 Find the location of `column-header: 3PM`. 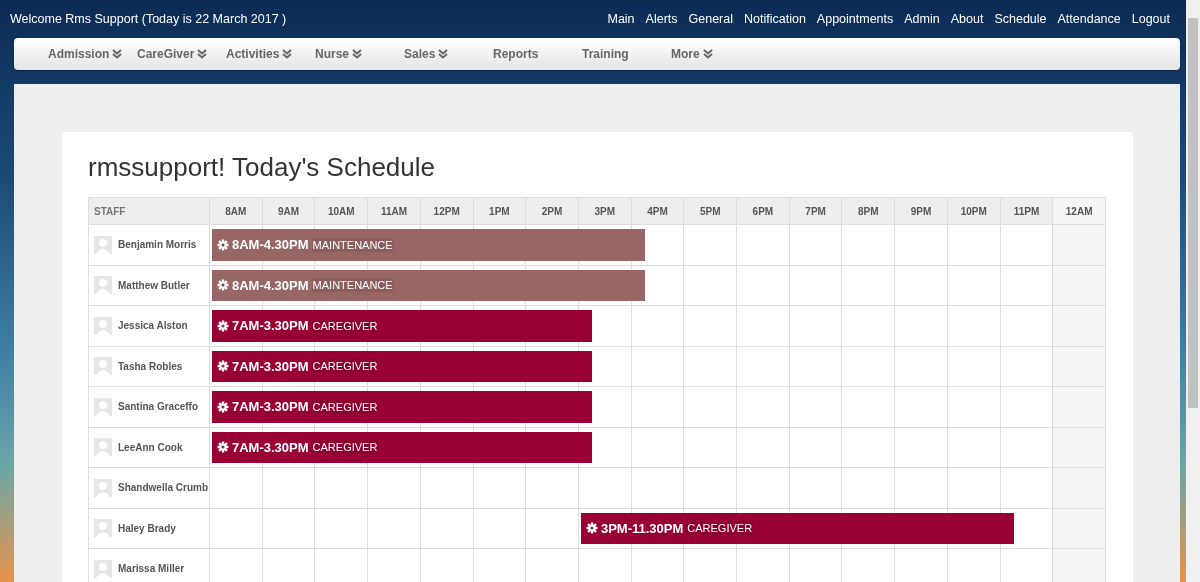

column-header: 3PM is located at coordinates (604, 211).